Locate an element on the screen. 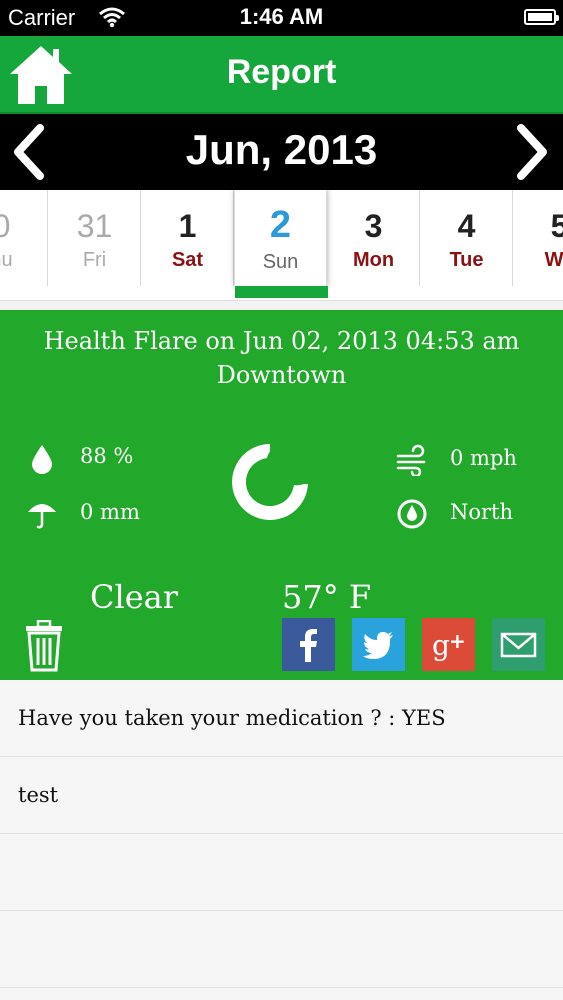  day-cell: 4 Tue is located at coordinates (467, 238).